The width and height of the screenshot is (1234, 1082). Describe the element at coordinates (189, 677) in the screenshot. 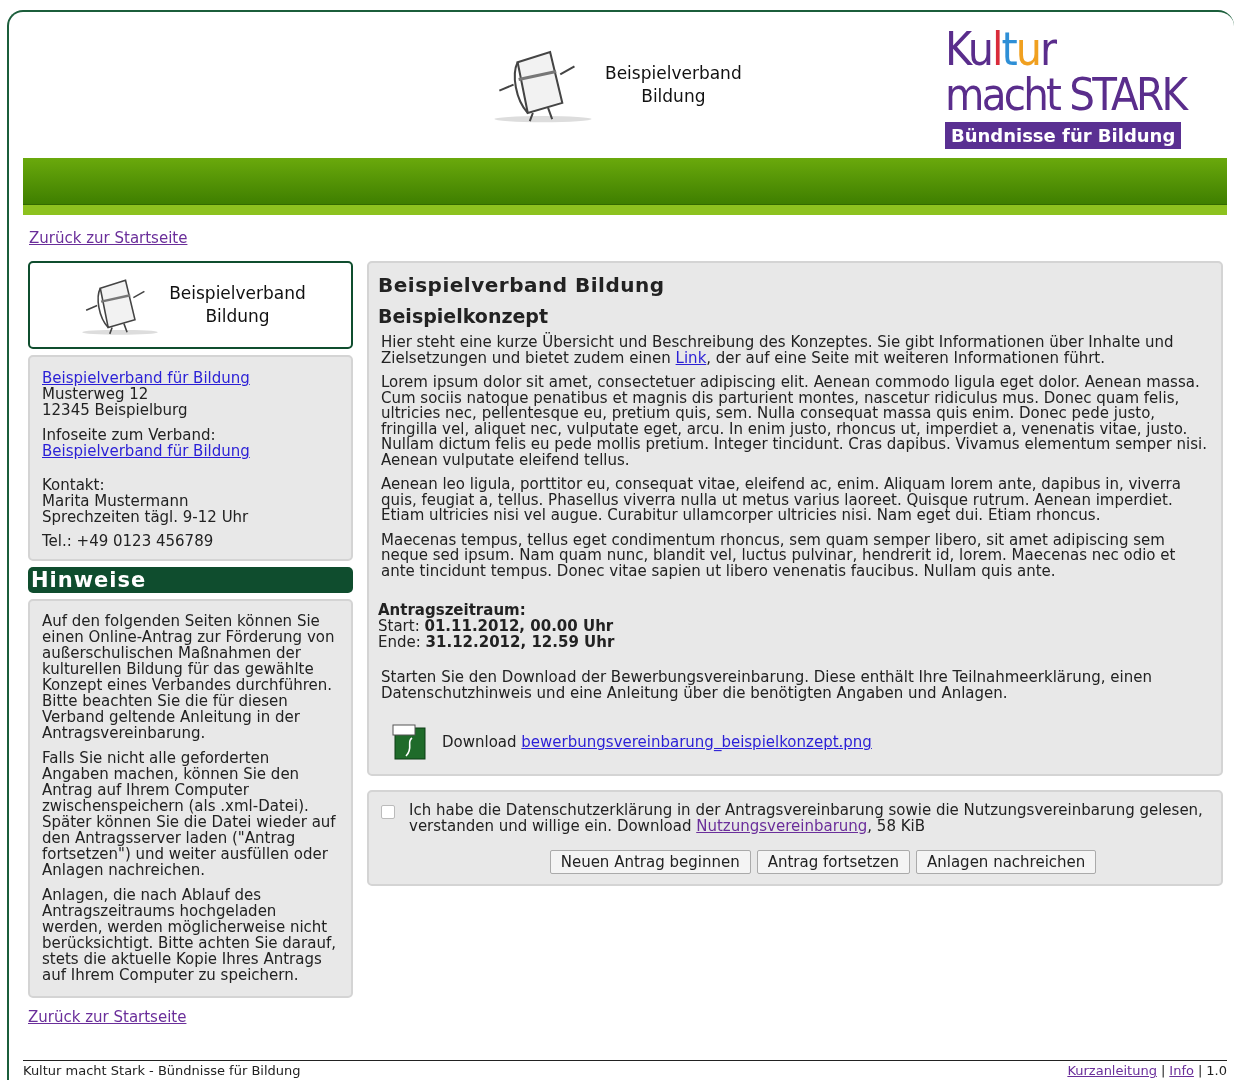

I see `notes-paragraph: Auf den folgenden Seiten können Sie einen Online-Antrag zur Förderung von außerschulischen Maßnahmen der kulturellen Bildung für das gewählte Konzept eines Verbandes durchführen. Bitte beachten Sie die für diesen Verband geltende Anleitung in der Antragsvereinbarung.` at that location.